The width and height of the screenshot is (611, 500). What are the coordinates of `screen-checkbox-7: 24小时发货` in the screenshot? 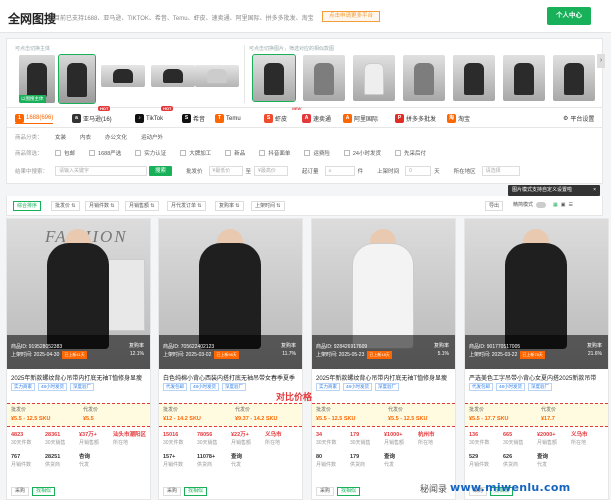 It's located at (362, 153).